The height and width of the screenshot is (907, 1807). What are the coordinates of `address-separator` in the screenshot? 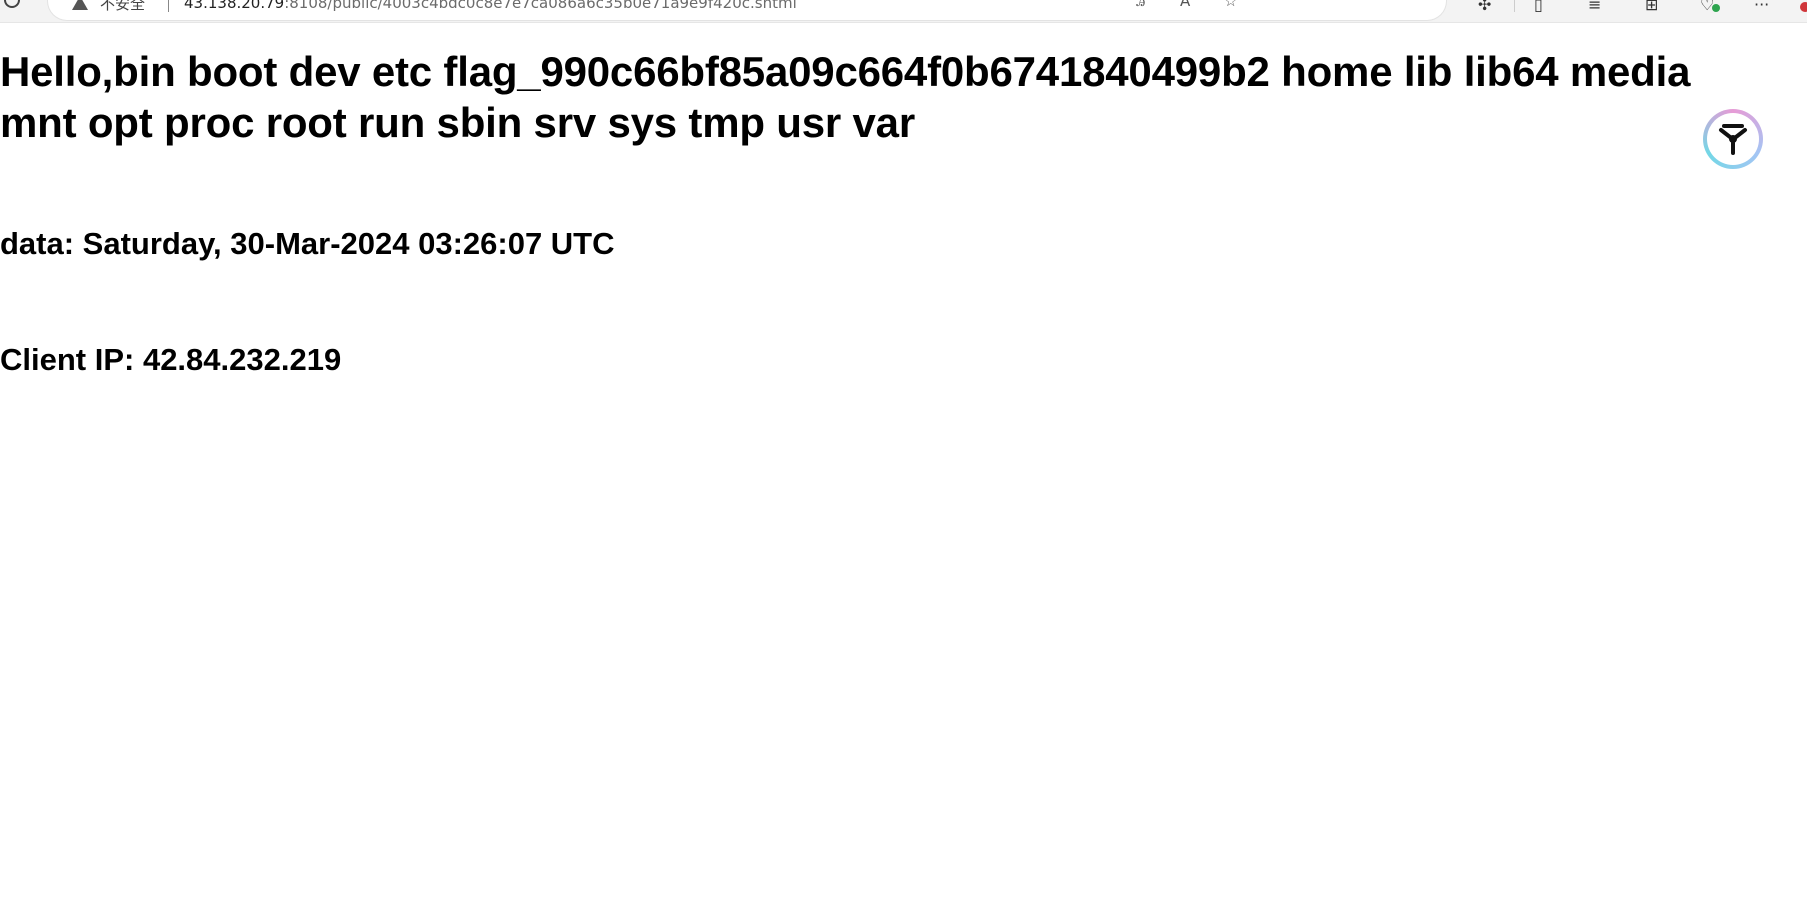 It's located at (168, 6).